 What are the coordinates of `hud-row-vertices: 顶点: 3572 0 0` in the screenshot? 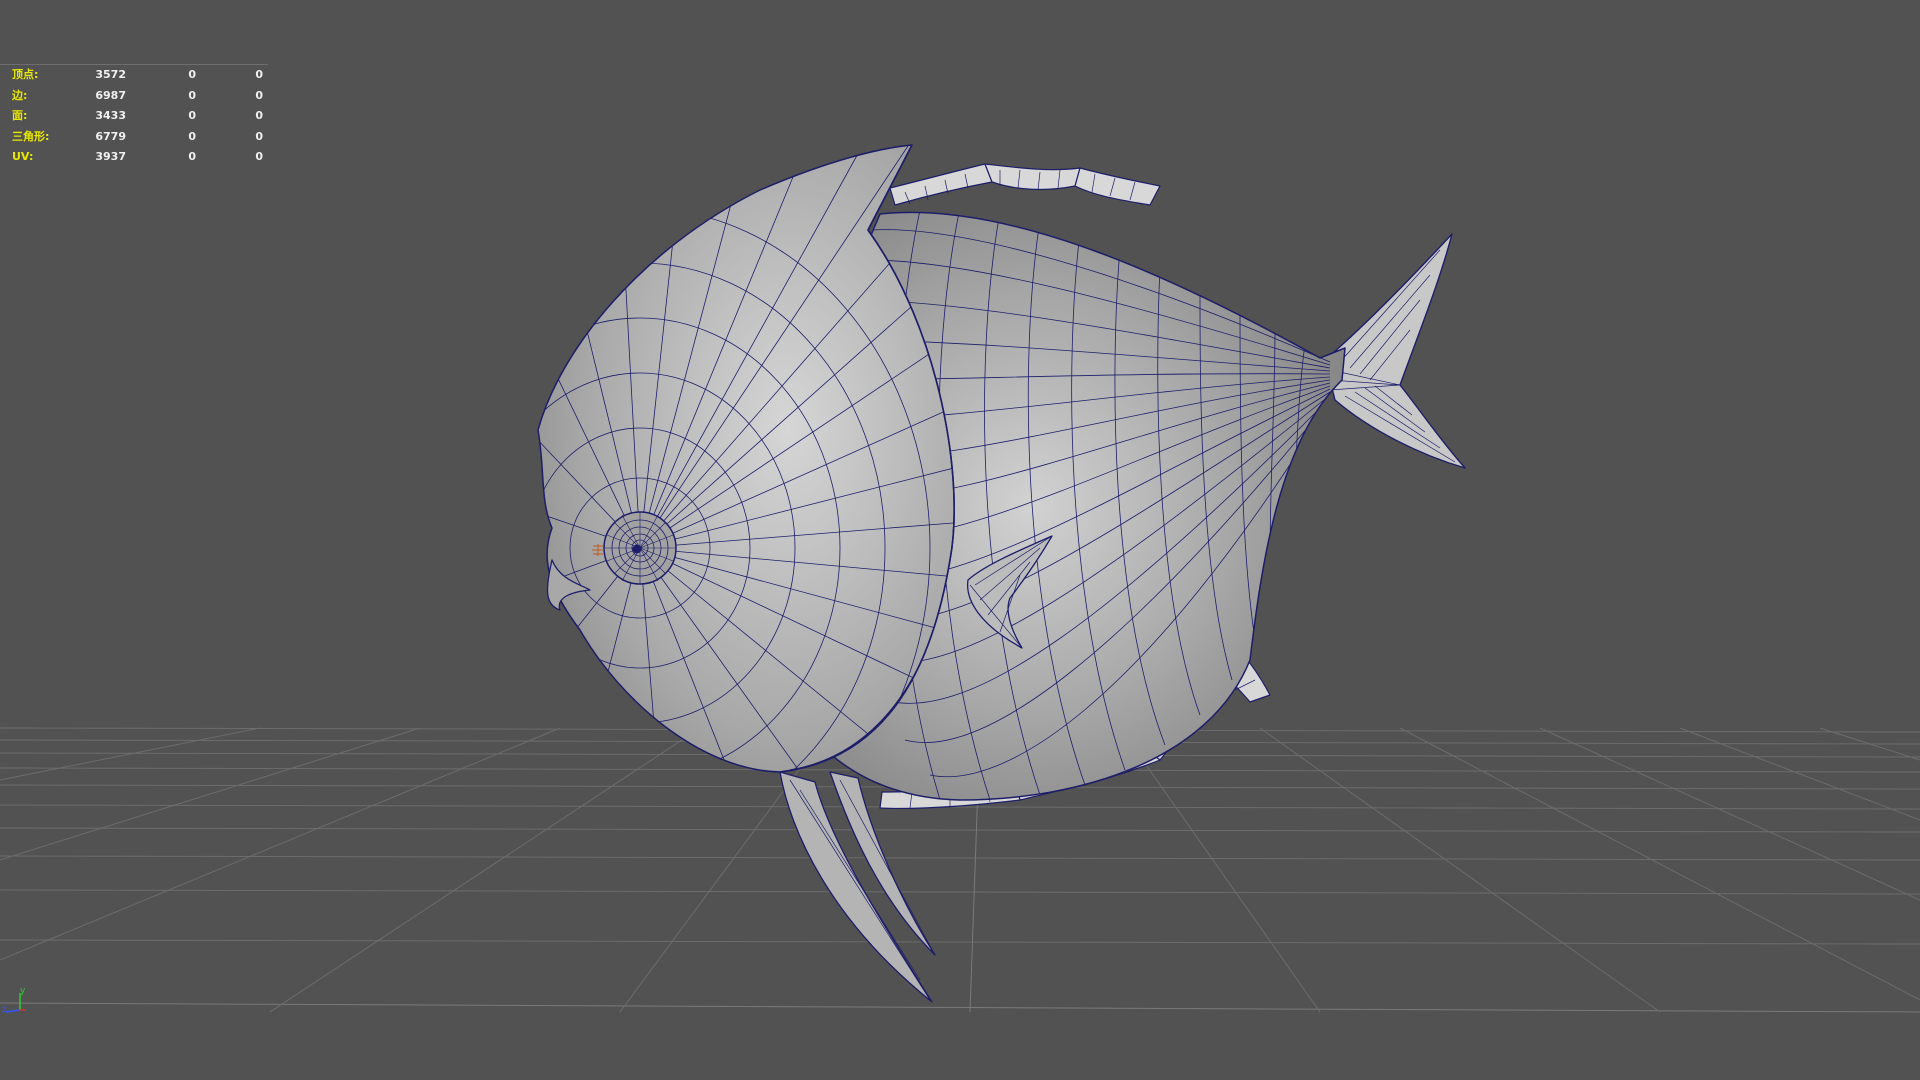 It's located at (134, 75).